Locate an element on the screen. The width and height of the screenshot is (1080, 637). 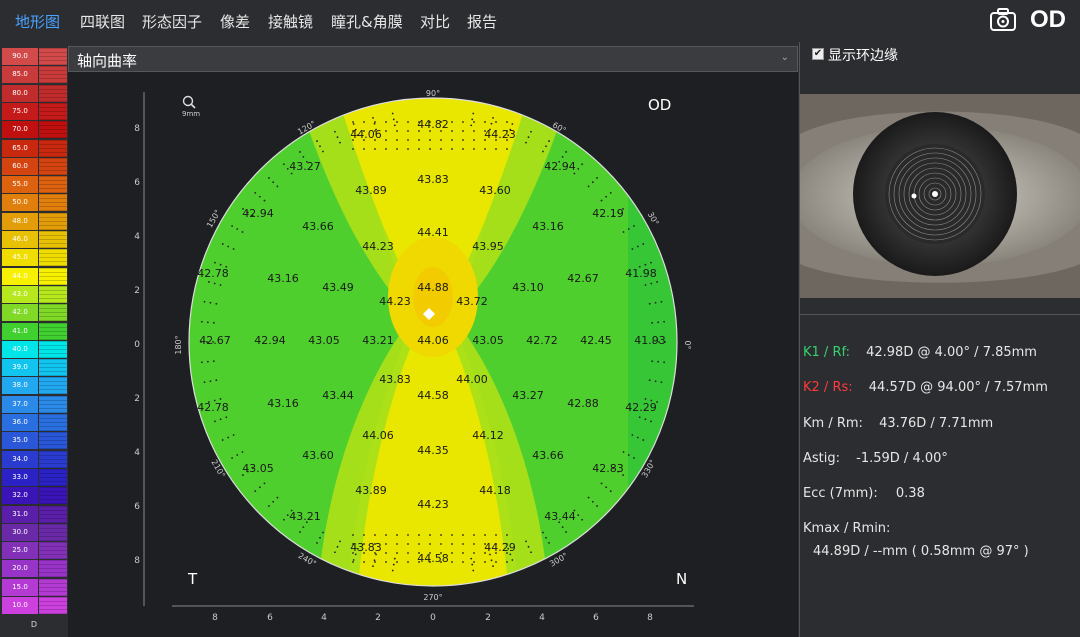
scale-swatch: 10.0 is located at coordinates (20, 605).